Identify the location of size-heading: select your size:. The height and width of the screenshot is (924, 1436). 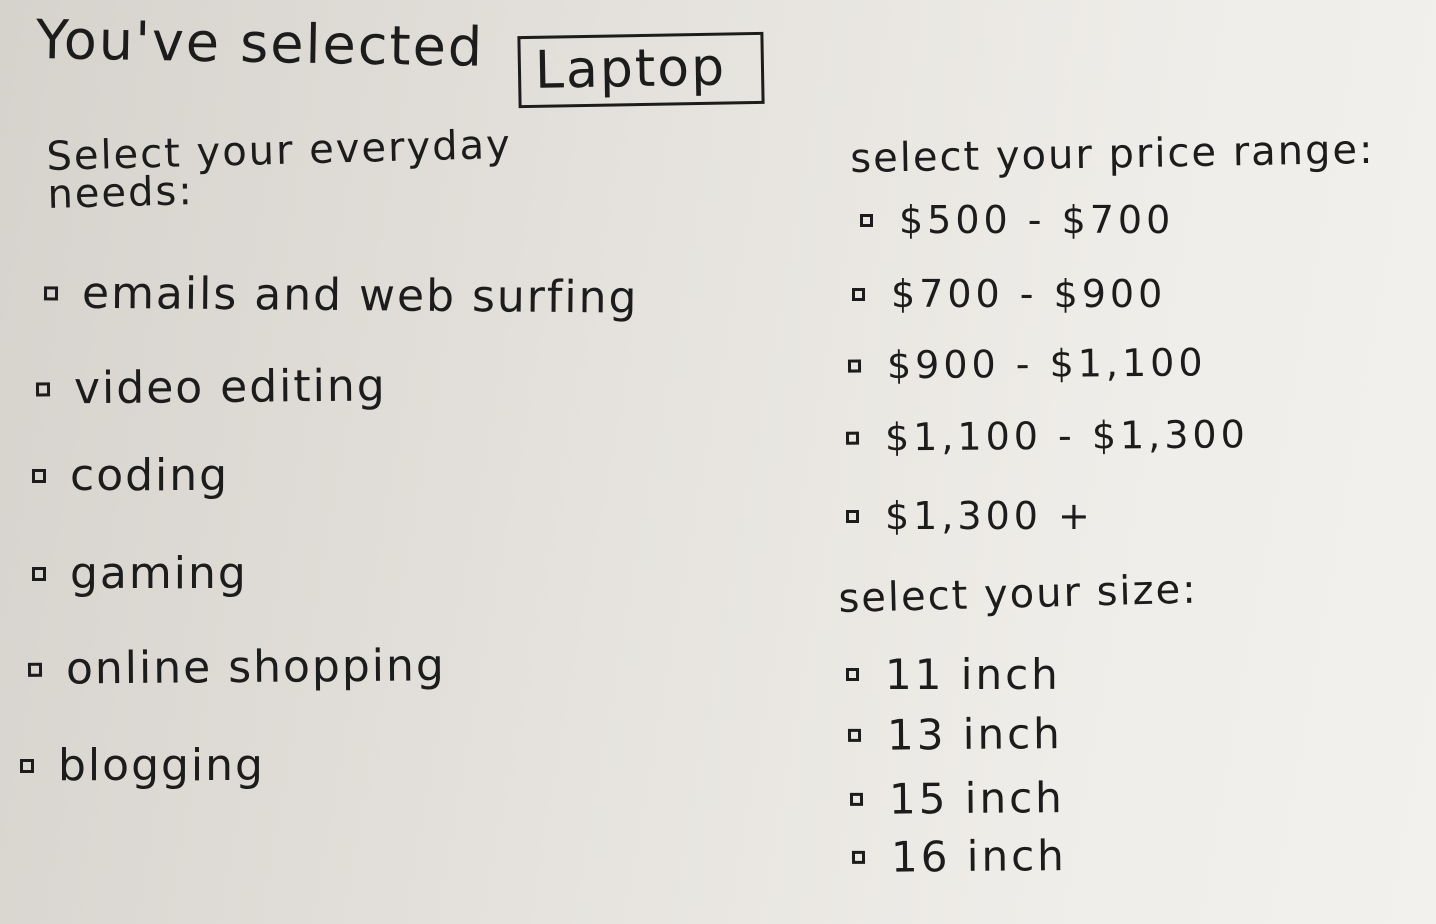
(1018, 594).